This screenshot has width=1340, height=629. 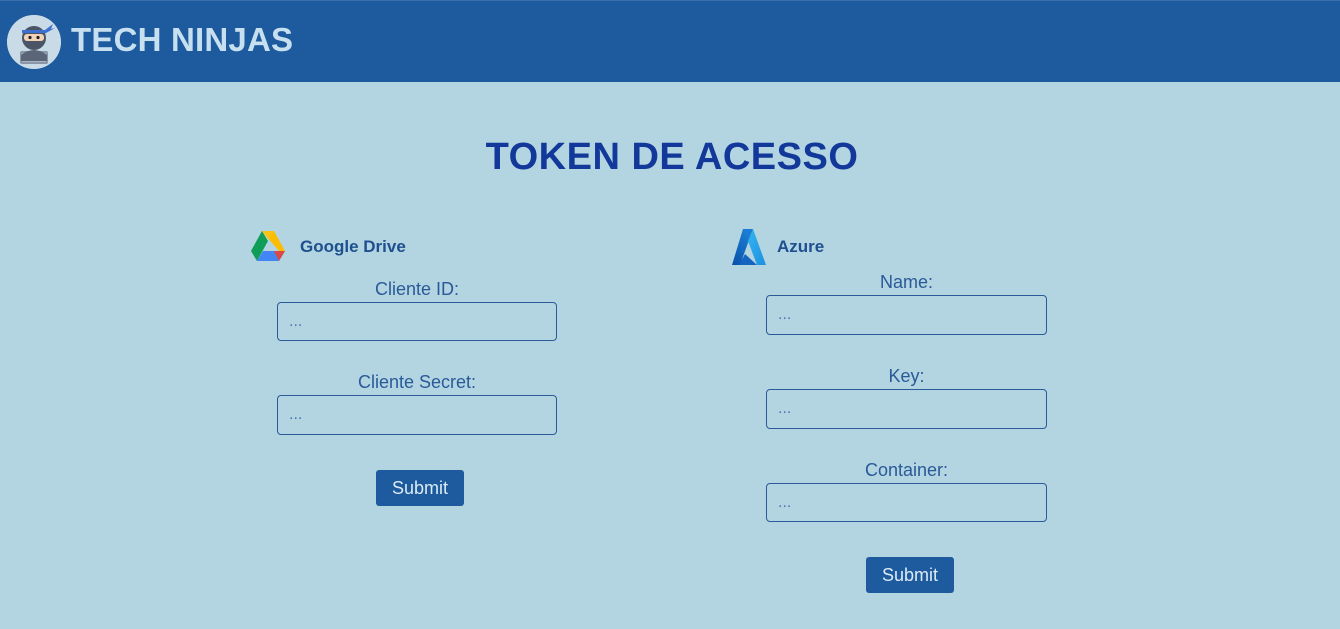 I want to click on azure-submit-button: Submit, so click(x=910, y=575).